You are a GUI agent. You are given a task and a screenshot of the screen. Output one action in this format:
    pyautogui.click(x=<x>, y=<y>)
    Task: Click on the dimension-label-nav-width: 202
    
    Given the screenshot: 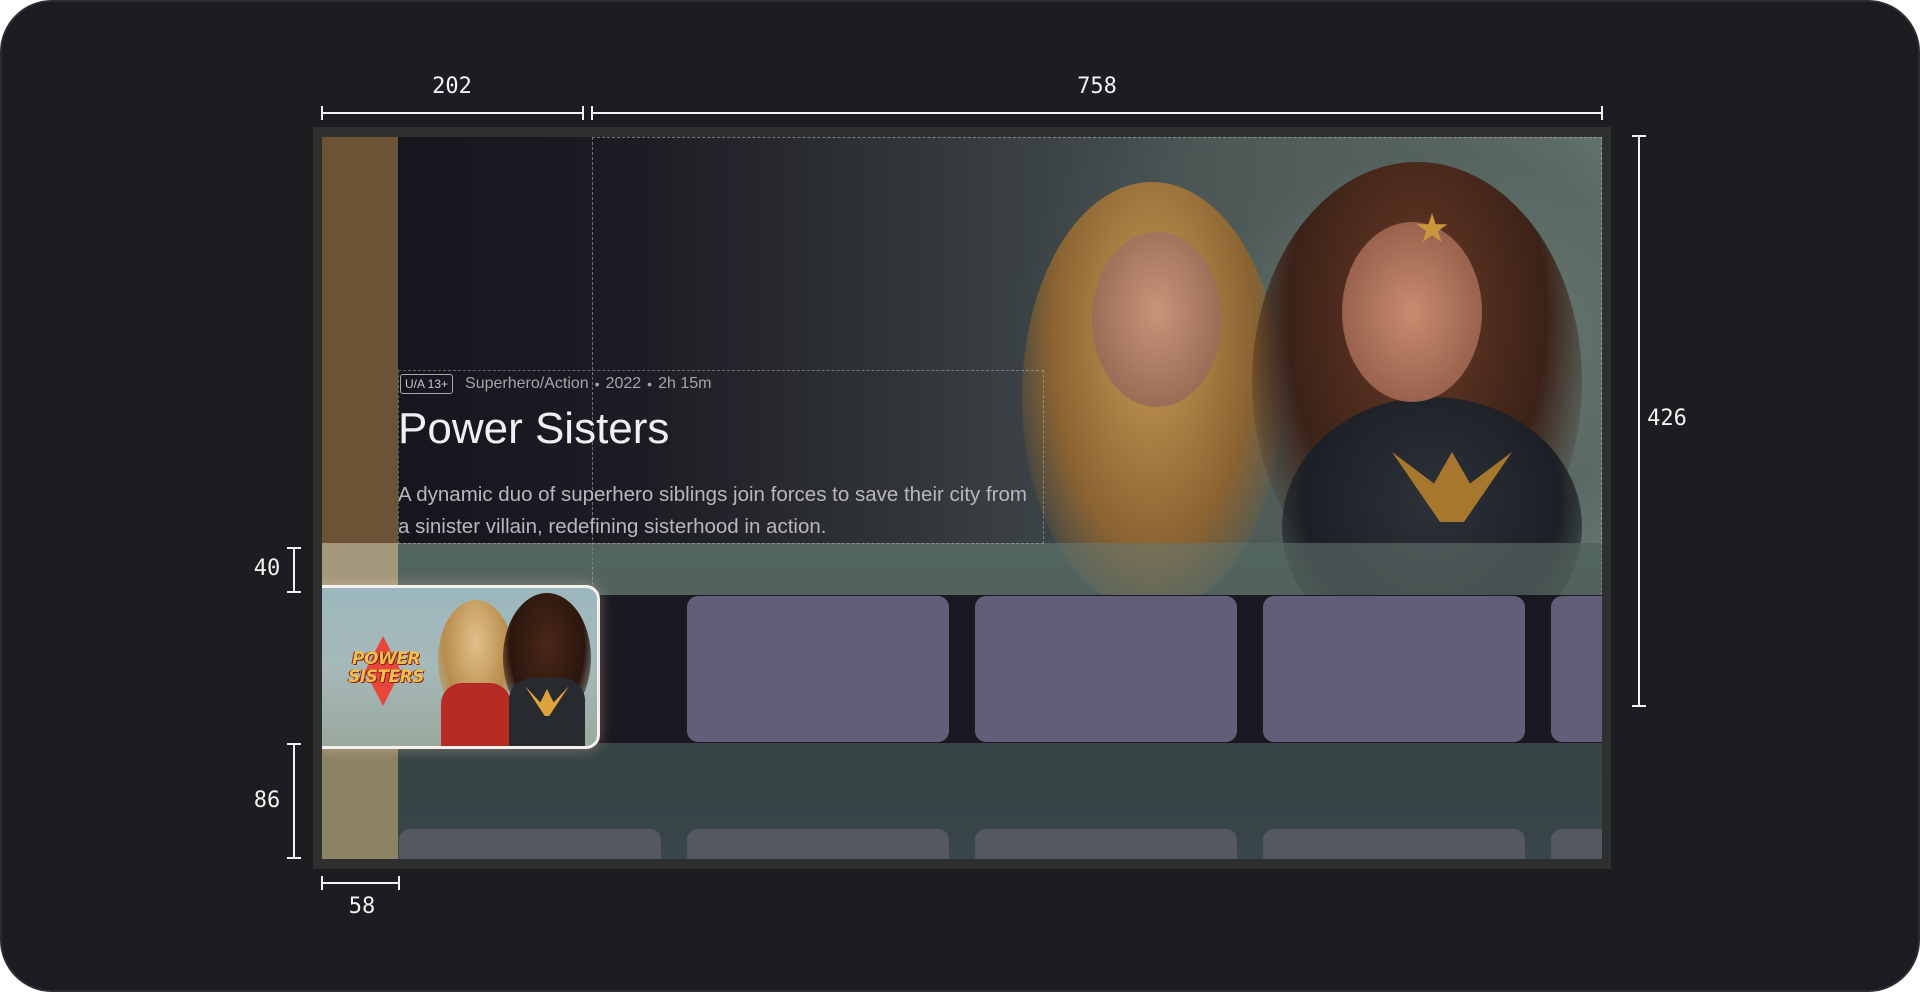 What is the action you would take?
    pyautogui.click(x=452, y=86)
    